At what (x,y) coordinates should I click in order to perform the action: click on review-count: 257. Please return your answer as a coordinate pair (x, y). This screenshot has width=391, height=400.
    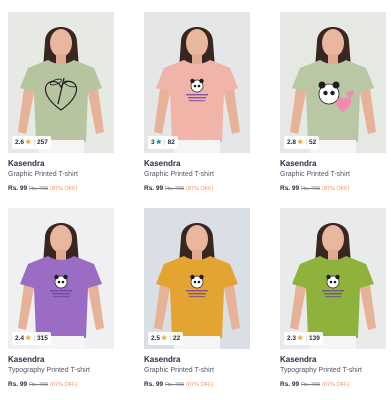
    Looking at the image, I should click on (42, 142).